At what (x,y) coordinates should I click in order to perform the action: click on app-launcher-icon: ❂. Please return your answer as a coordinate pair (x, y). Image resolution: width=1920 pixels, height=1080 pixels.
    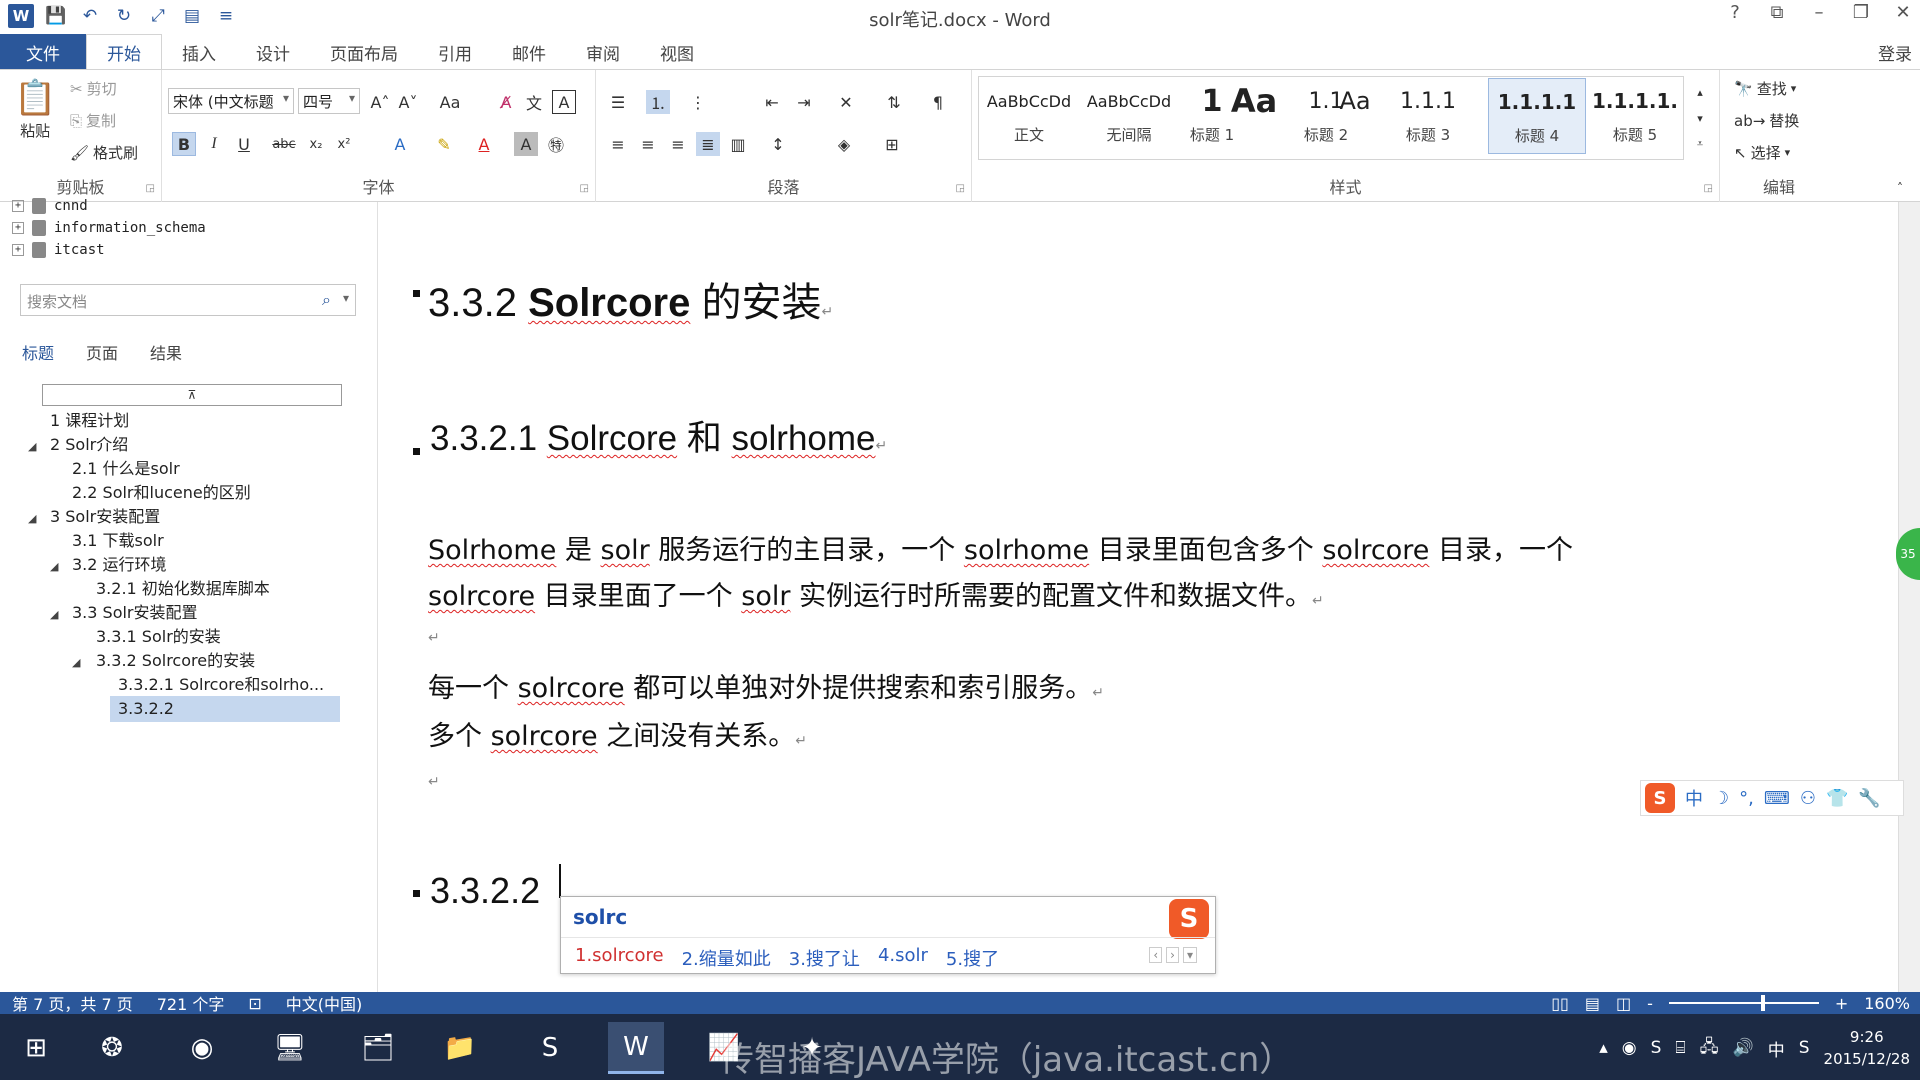
    Looking at the image, I should click on (112, 1048).